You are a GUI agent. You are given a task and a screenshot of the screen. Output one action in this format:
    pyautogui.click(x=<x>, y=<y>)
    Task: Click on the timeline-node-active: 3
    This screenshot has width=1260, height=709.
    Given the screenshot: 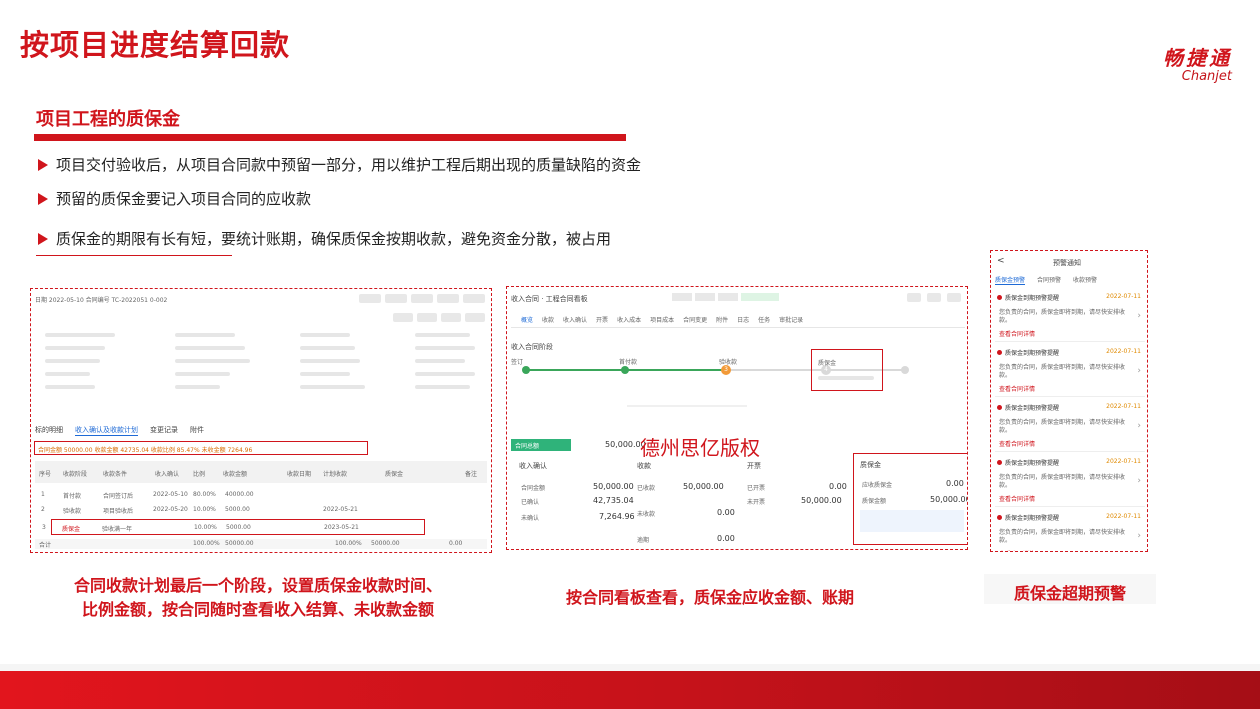 What is the action you would take?
    pyautogui.click(x=726, y=370)
    